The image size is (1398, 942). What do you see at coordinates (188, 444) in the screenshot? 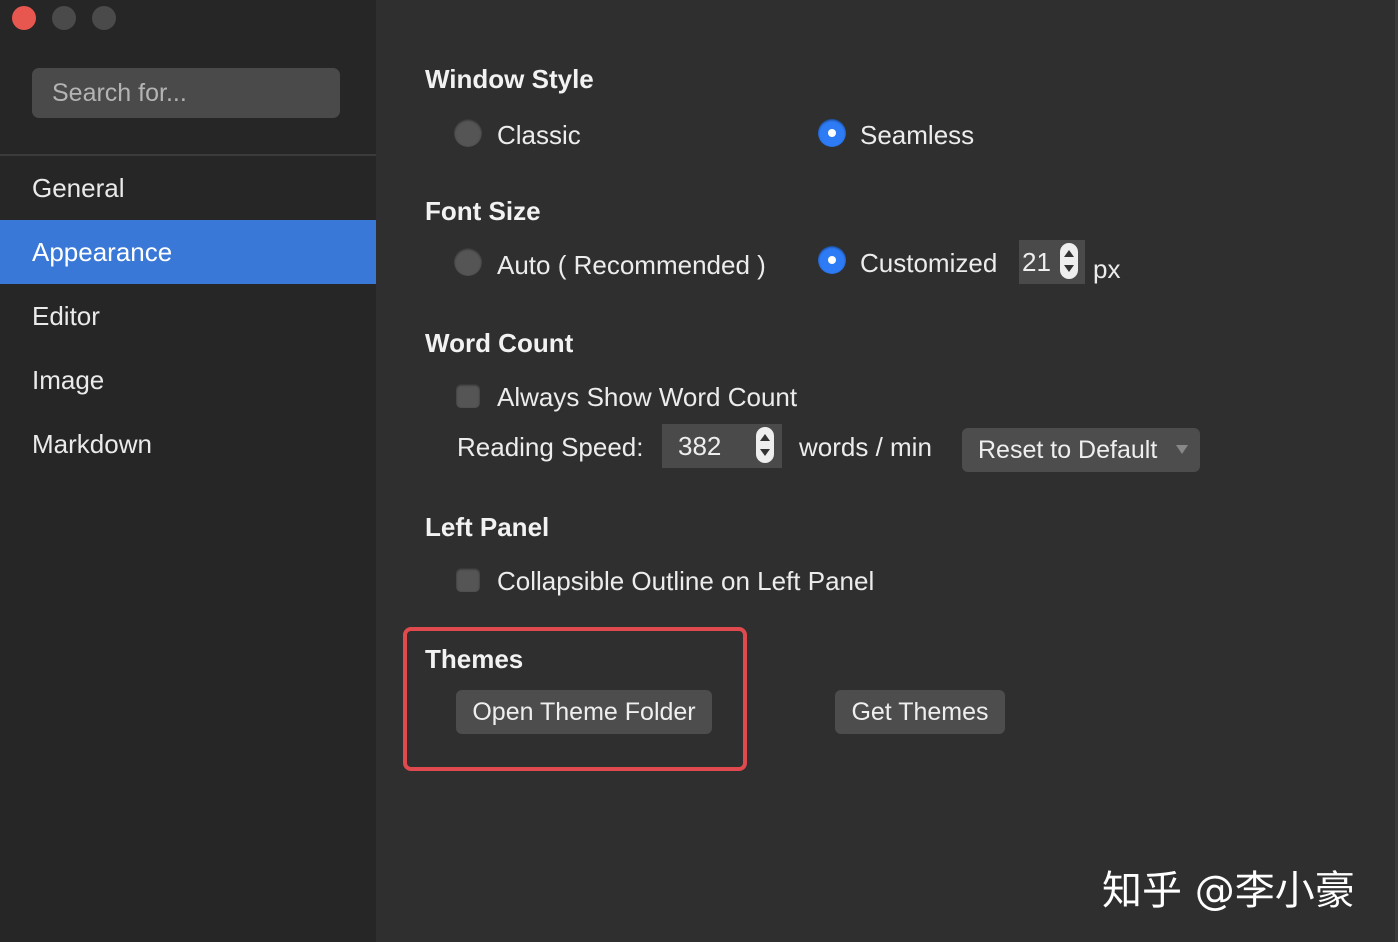
I see `sidebar-item-markdown: Markdown` at bounding box center [188, 444].